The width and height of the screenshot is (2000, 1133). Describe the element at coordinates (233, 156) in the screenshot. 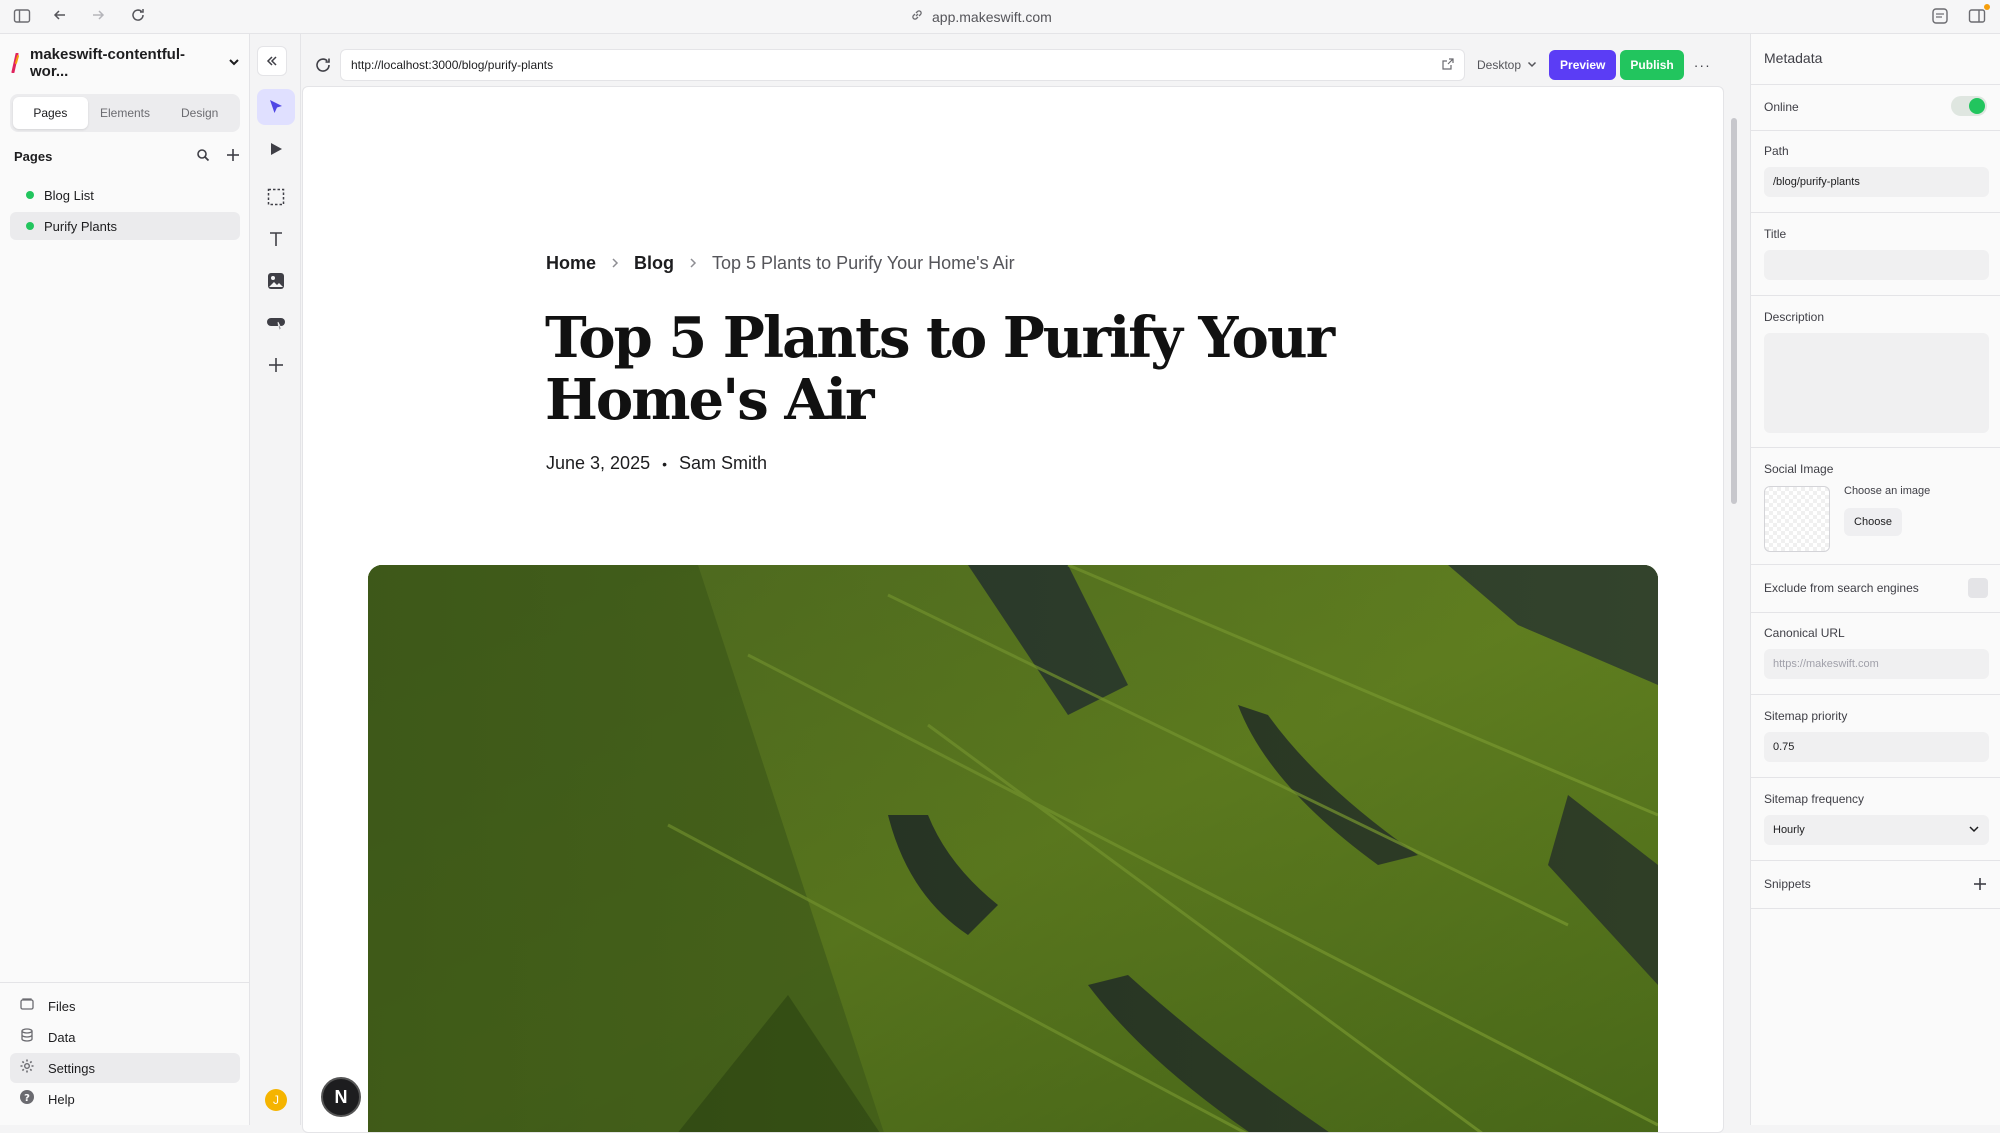

I see `add-page-icon` at that location.